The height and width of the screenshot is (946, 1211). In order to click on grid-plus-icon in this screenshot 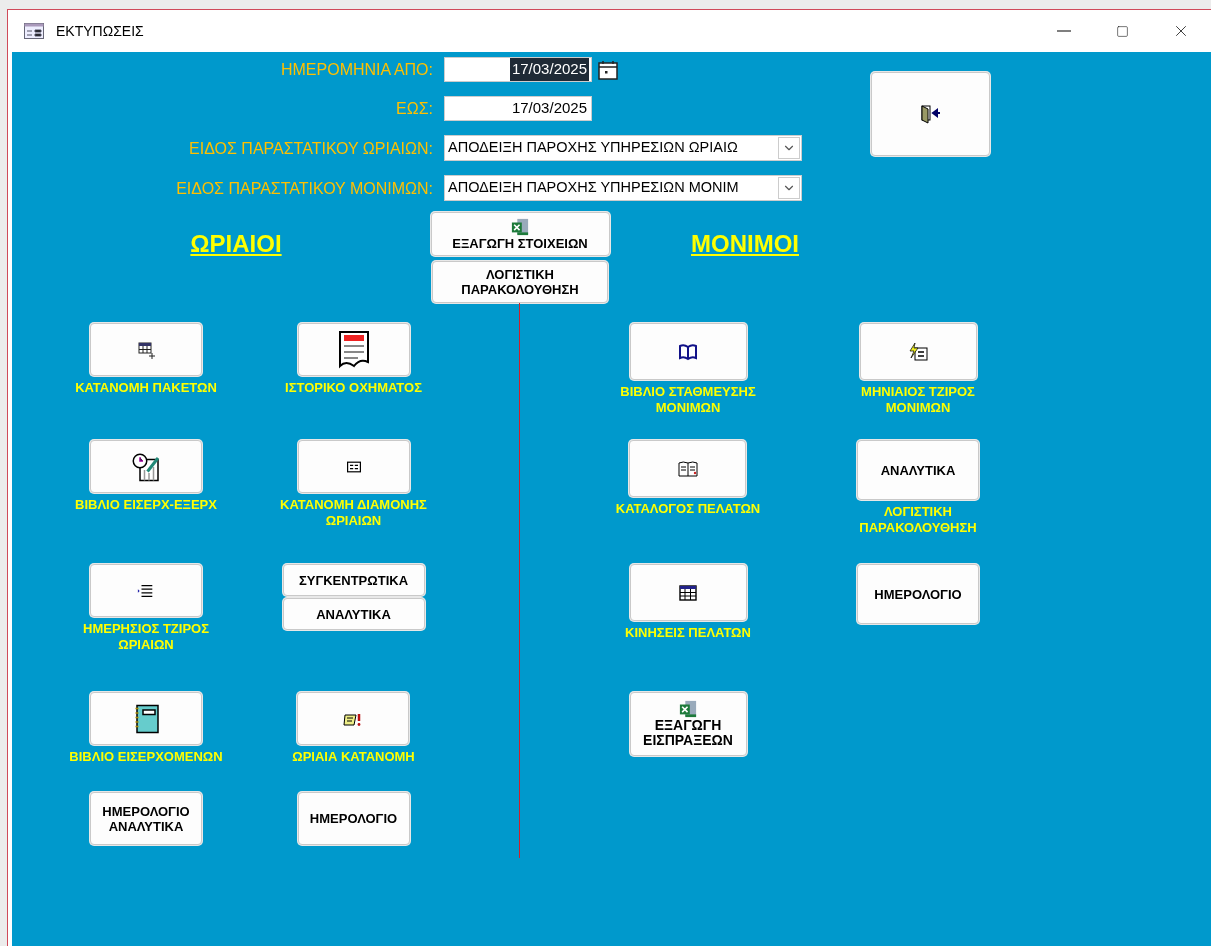, I will do `click(146, 349)`.